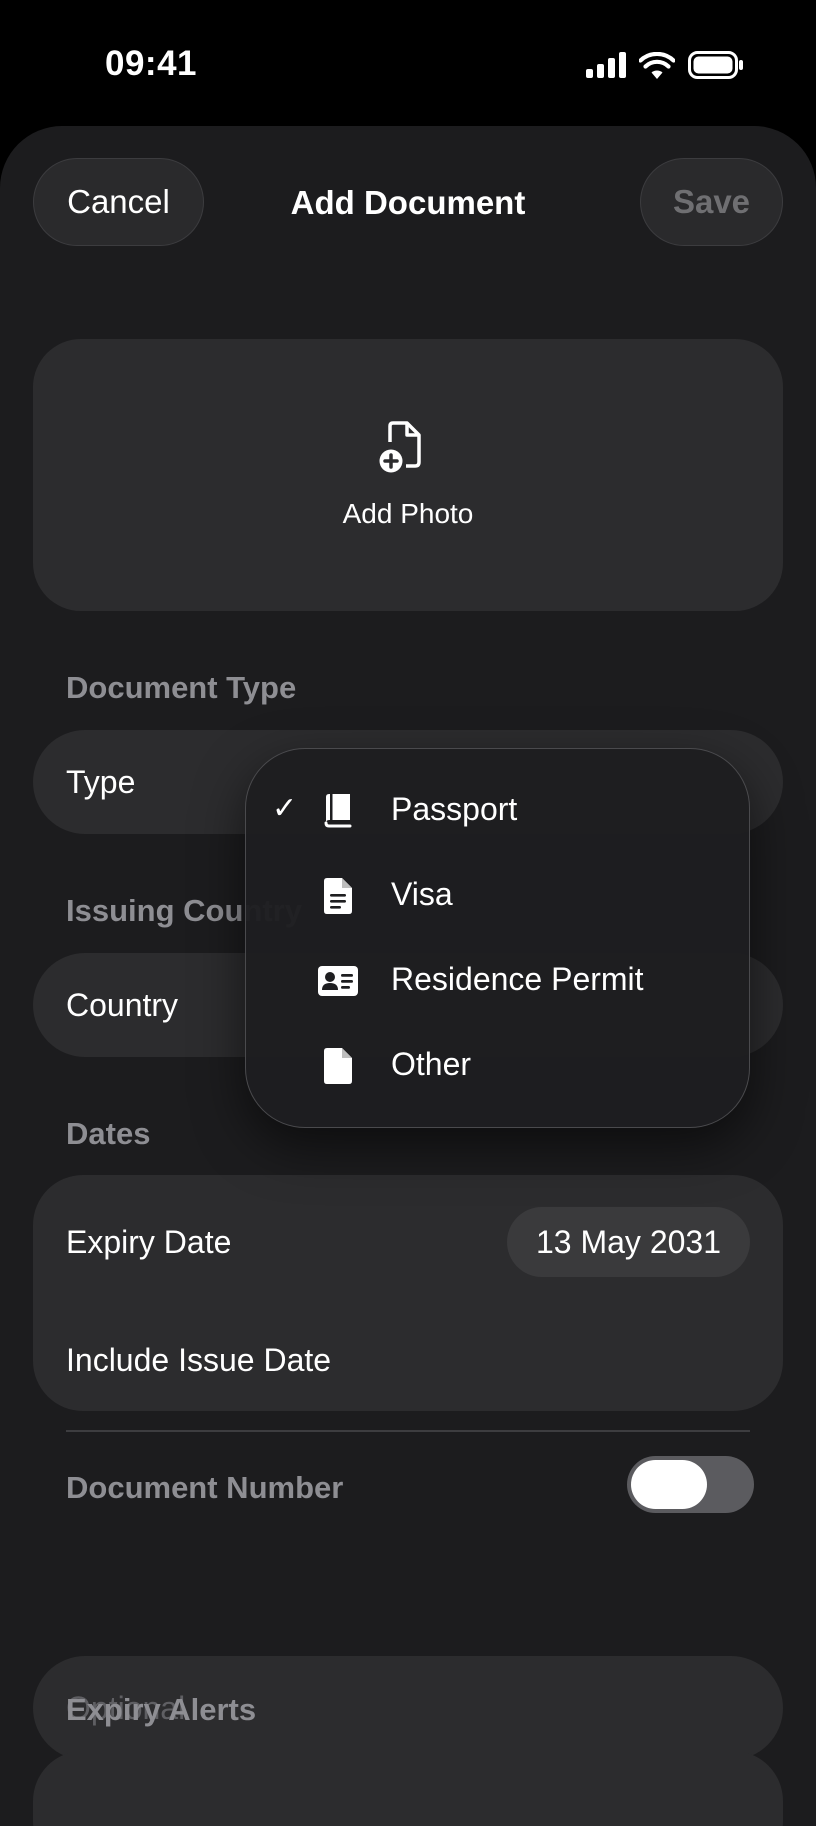 The height and width of the screenshot is (1826, 816). Describe the element at coordinates (408, 513) in the screenshot. I see `add-photo-label: Add Photo` at that location.